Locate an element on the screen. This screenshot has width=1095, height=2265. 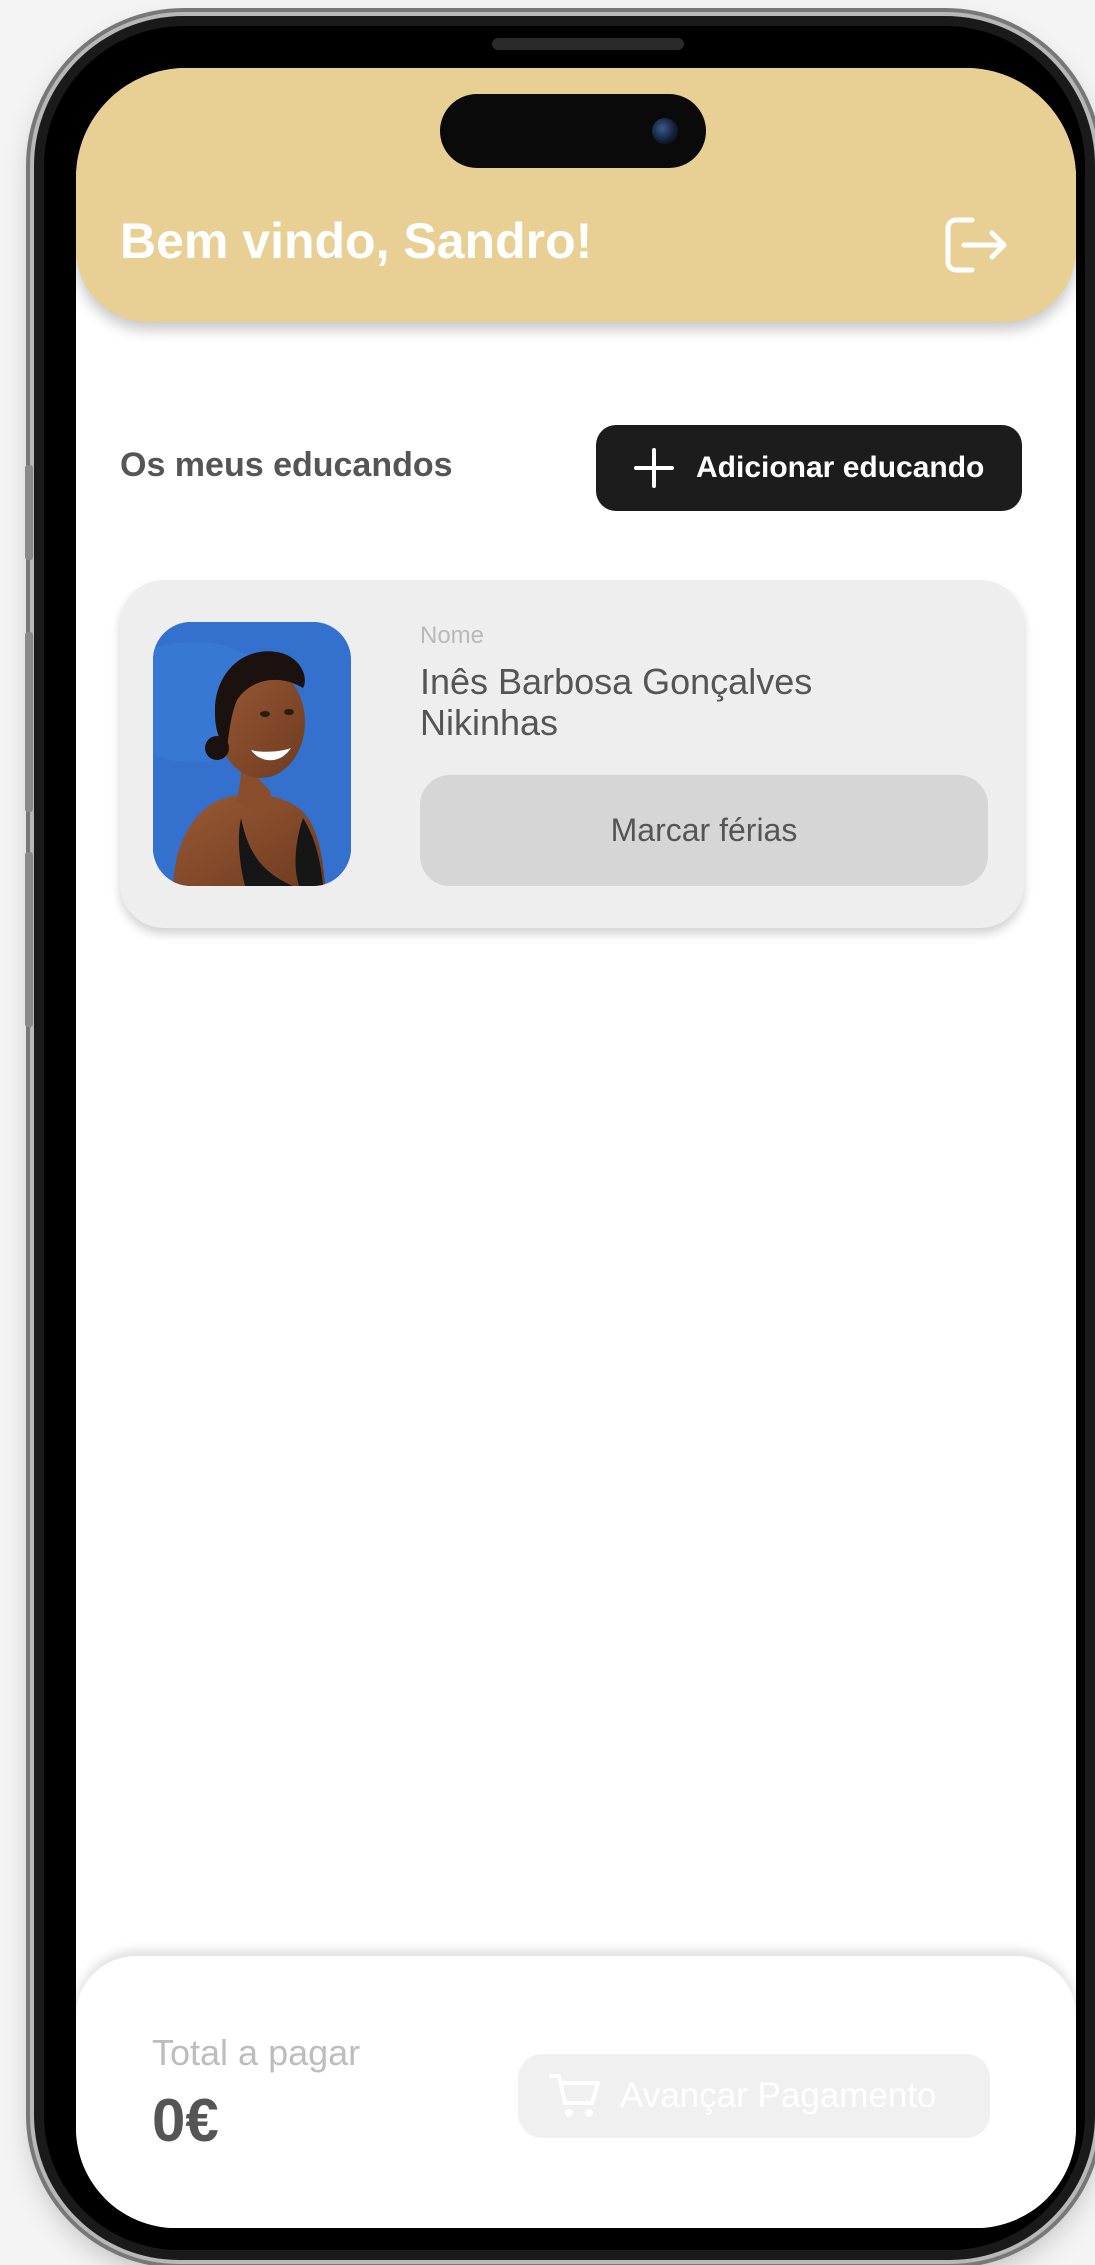
total-label: Total a pagar is located at coordinates (256, 2052).